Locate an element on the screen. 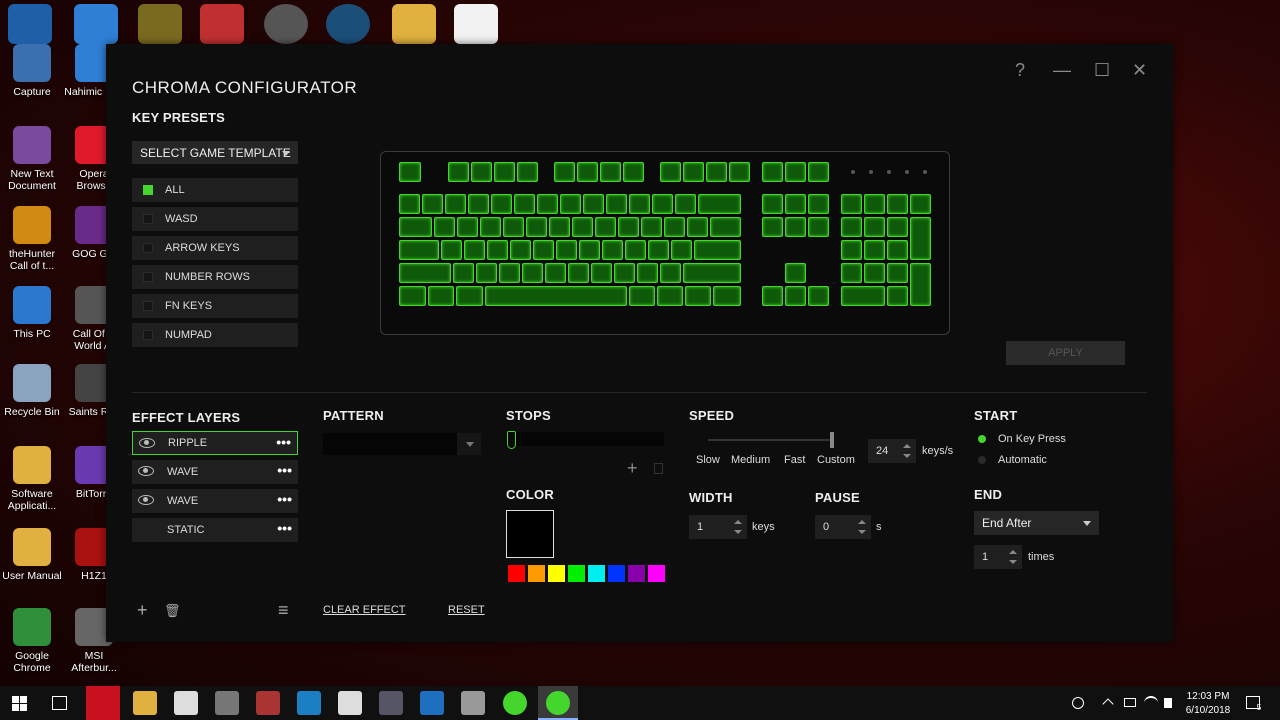 The height and width of the screenshot is (720, 1280). radio-button is located at coordinates (982, 460).